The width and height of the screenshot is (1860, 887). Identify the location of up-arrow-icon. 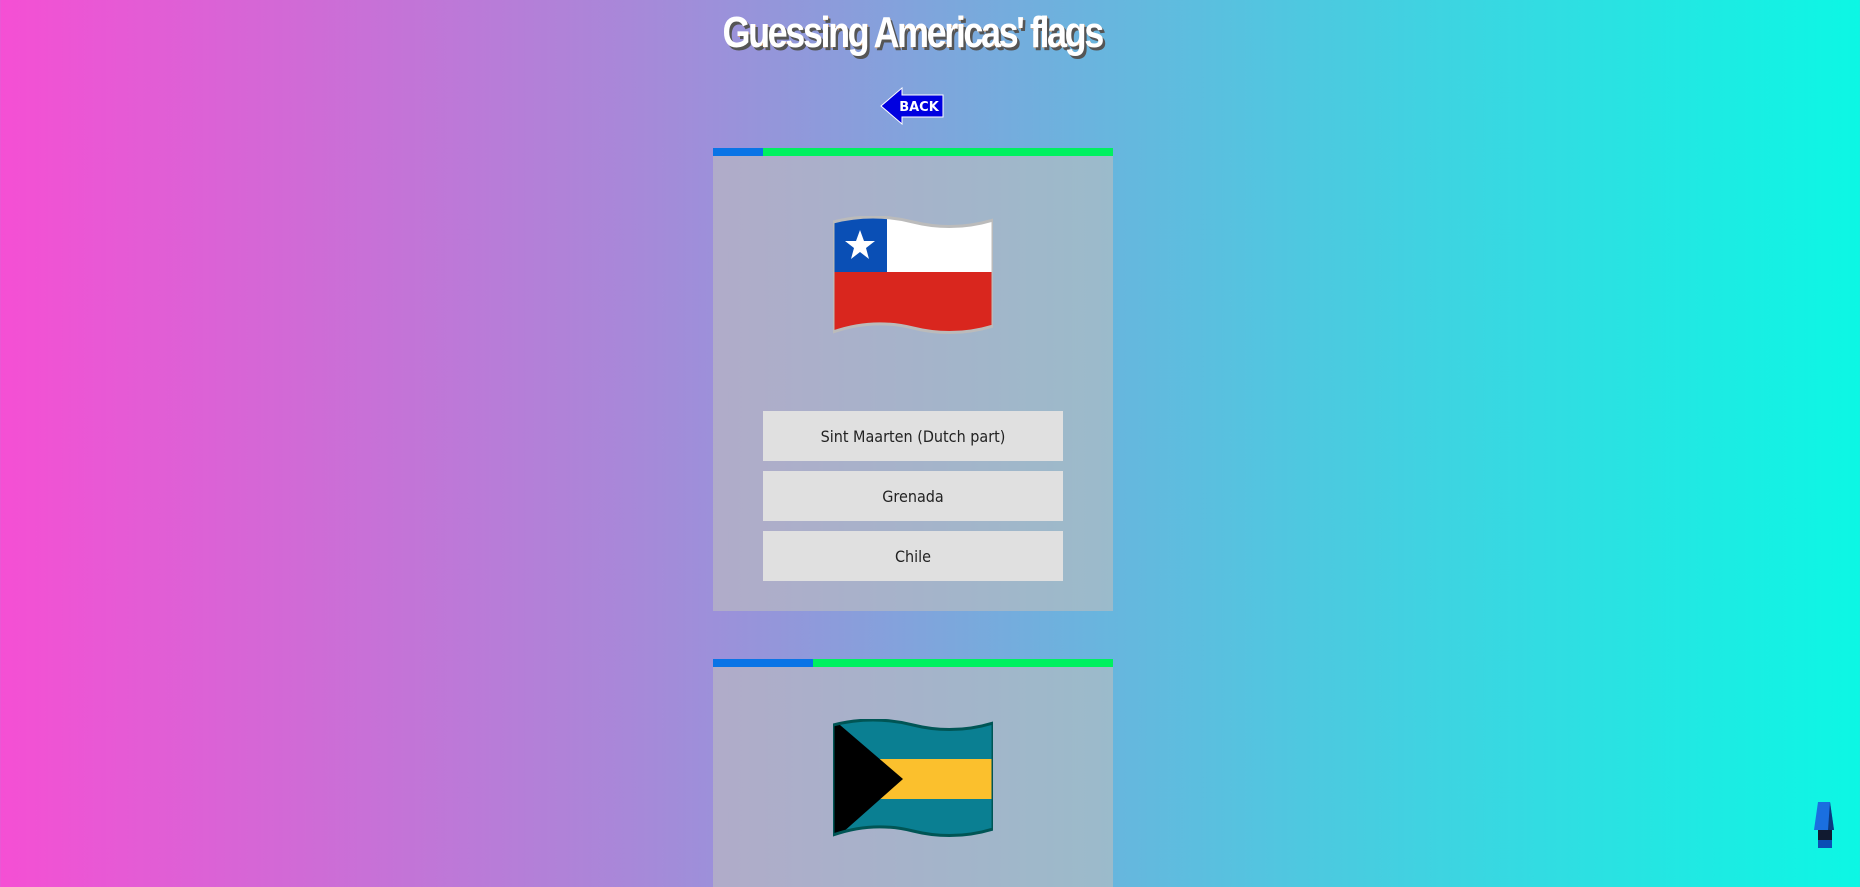
(1824, 825).